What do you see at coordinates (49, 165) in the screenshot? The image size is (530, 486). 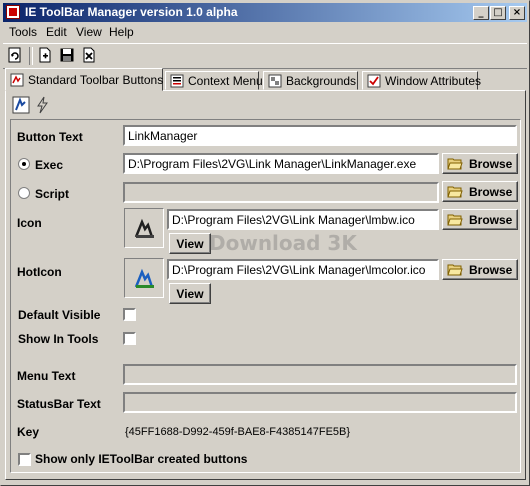 I see `exec-label: Exec` at bounding box center [49, 165].